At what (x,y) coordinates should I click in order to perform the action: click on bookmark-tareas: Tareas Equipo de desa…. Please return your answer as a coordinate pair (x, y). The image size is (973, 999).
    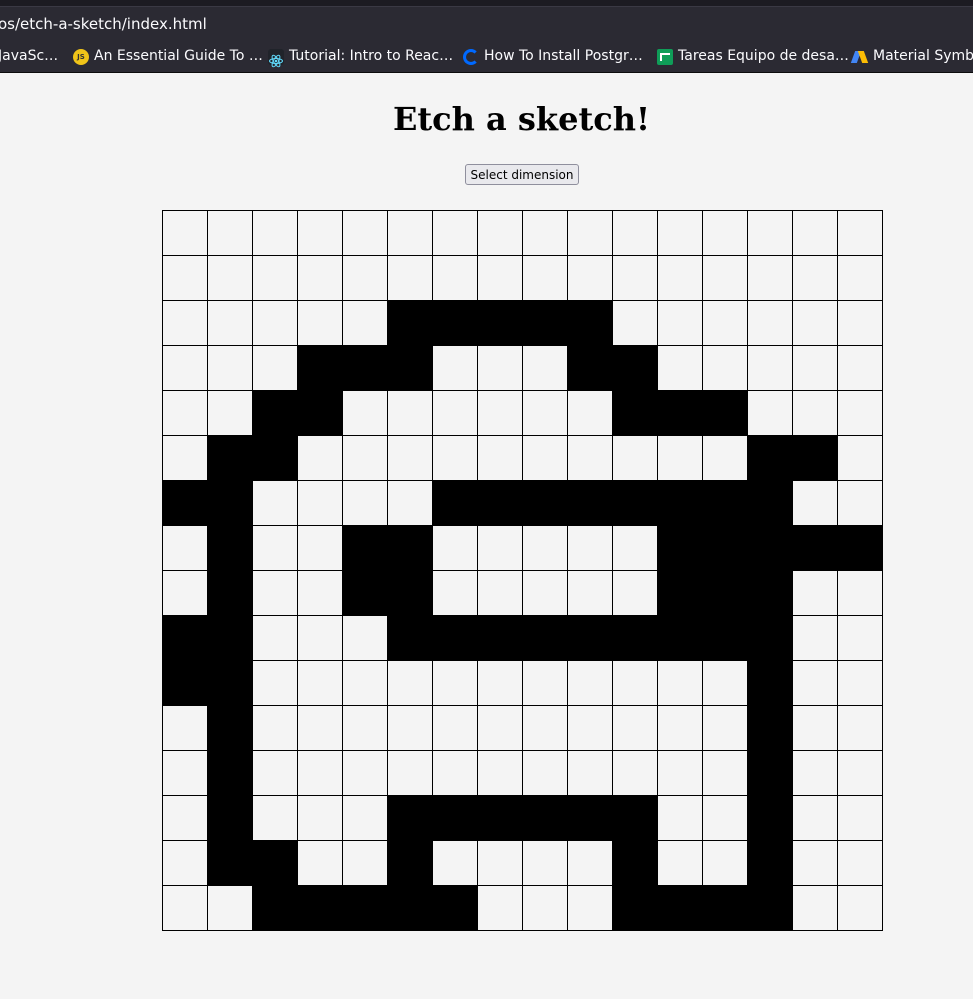
    Looking at the image, I should click on (753, 56).